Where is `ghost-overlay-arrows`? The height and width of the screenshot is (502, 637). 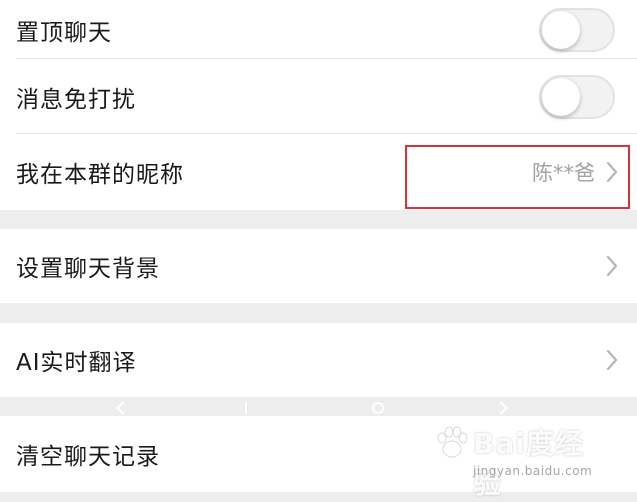 ghost-overlay-arrows is located at coordinates (312, 408).